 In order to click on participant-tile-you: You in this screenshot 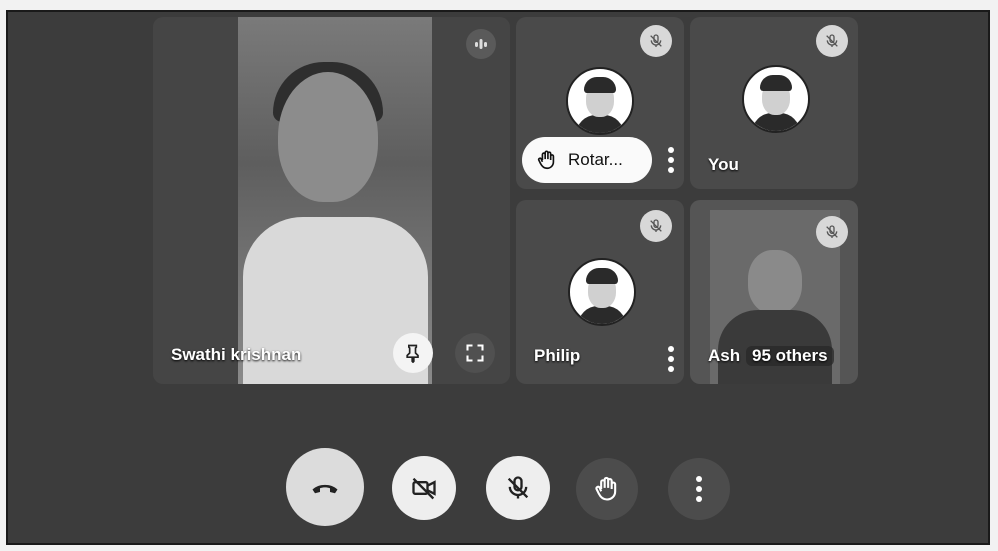, I will do `click(774, 103)`.